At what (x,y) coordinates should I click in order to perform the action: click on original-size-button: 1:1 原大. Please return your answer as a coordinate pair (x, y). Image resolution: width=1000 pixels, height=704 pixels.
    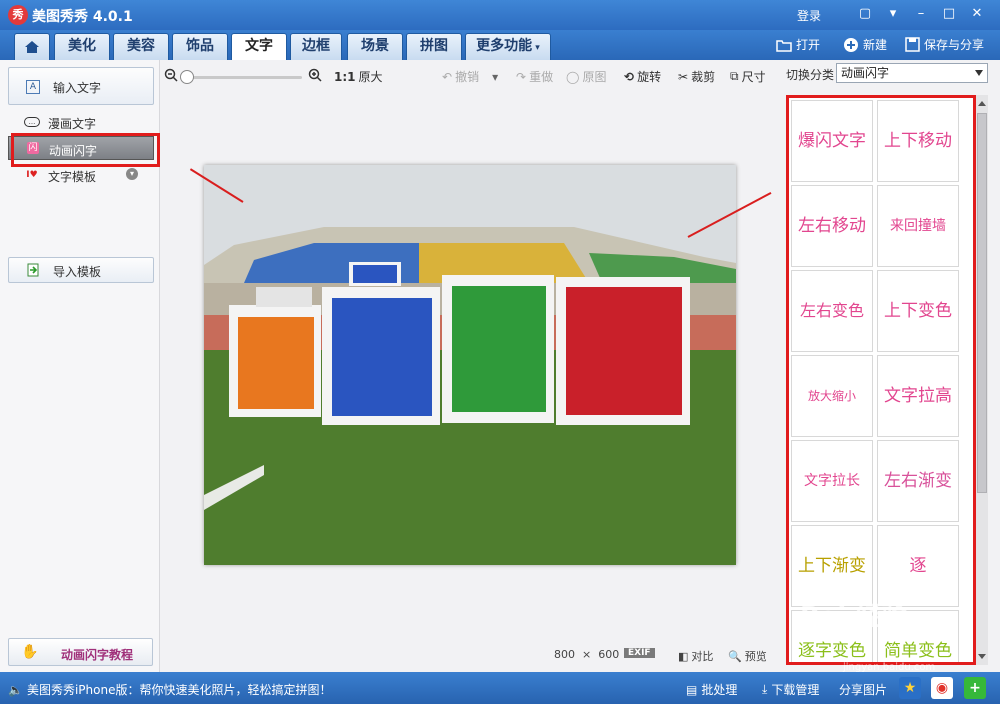
    Looking at the image, I should click on (358, 76).